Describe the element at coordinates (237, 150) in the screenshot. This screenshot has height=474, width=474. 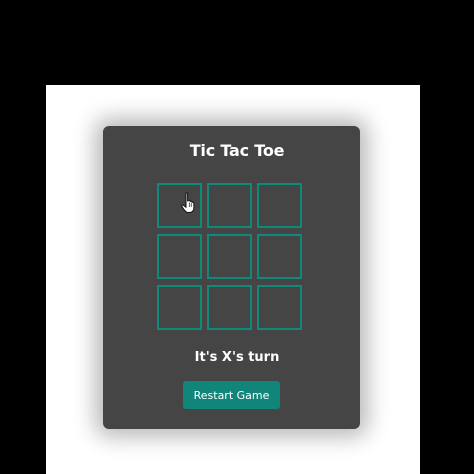
I see `game-title: Tic Tac Toe` at that location.